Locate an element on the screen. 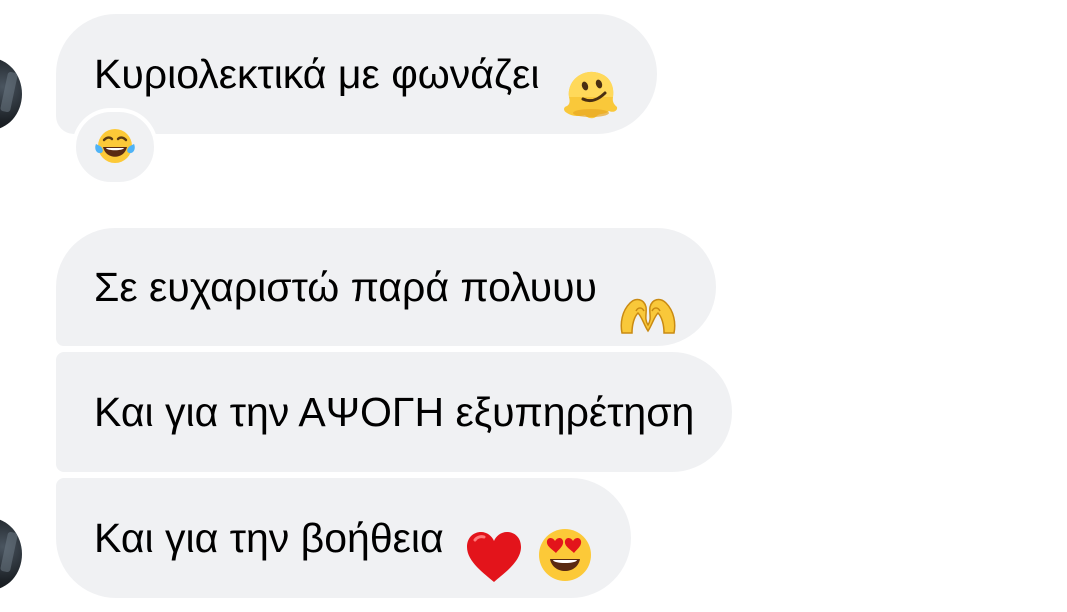  message-text: Και για την βοήθεια is located at coordinates (269, 538).